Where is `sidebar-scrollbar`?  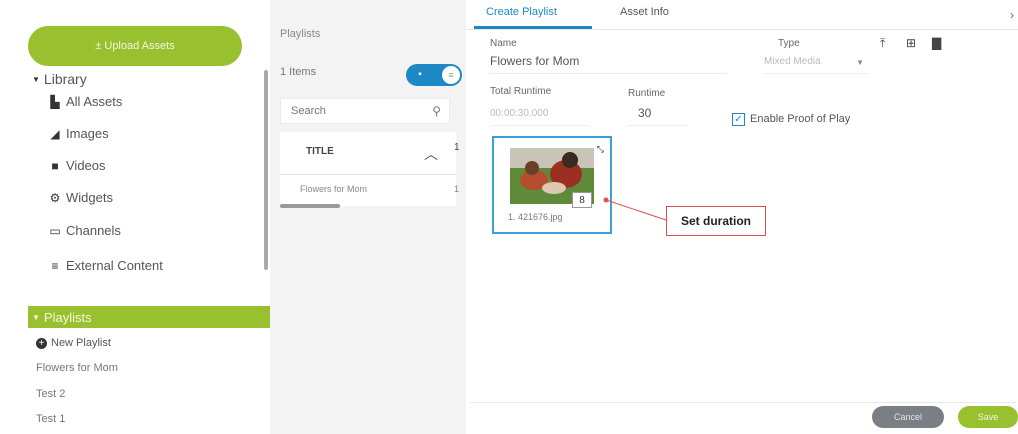 sidebar-scrollbar is located at coordinates (266, 170).